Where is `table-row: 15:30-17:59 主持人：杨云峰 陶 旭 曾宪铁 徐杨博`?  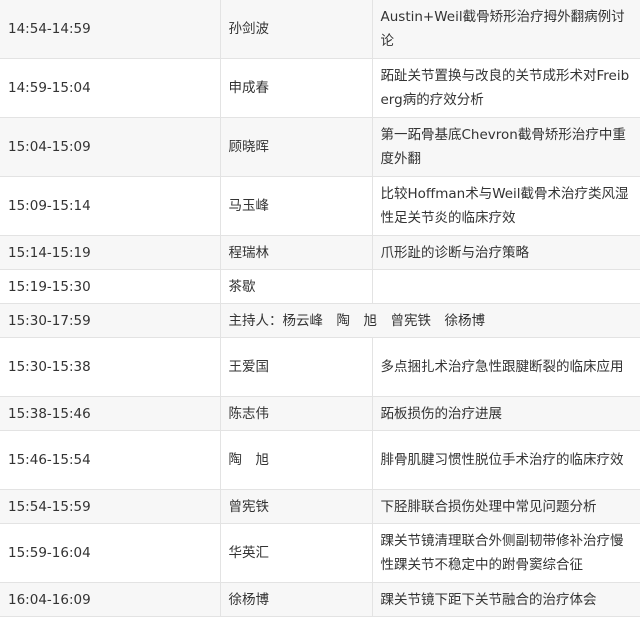 table-row: 15:30-17:59 主持人：杨云峰 陶 旭 曾宪铁 徐杨博 is located at coordinates (320, 320).